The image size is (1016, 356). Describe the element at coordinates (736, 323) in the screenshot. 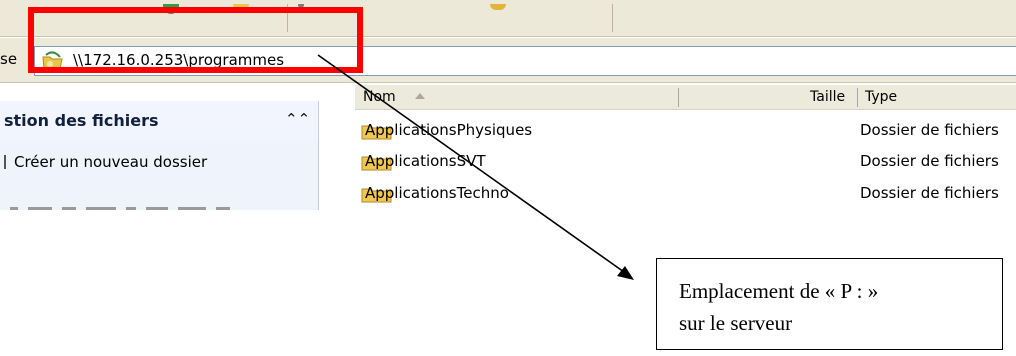

I see `callout-text-line-2: sur le serveur` at that location.